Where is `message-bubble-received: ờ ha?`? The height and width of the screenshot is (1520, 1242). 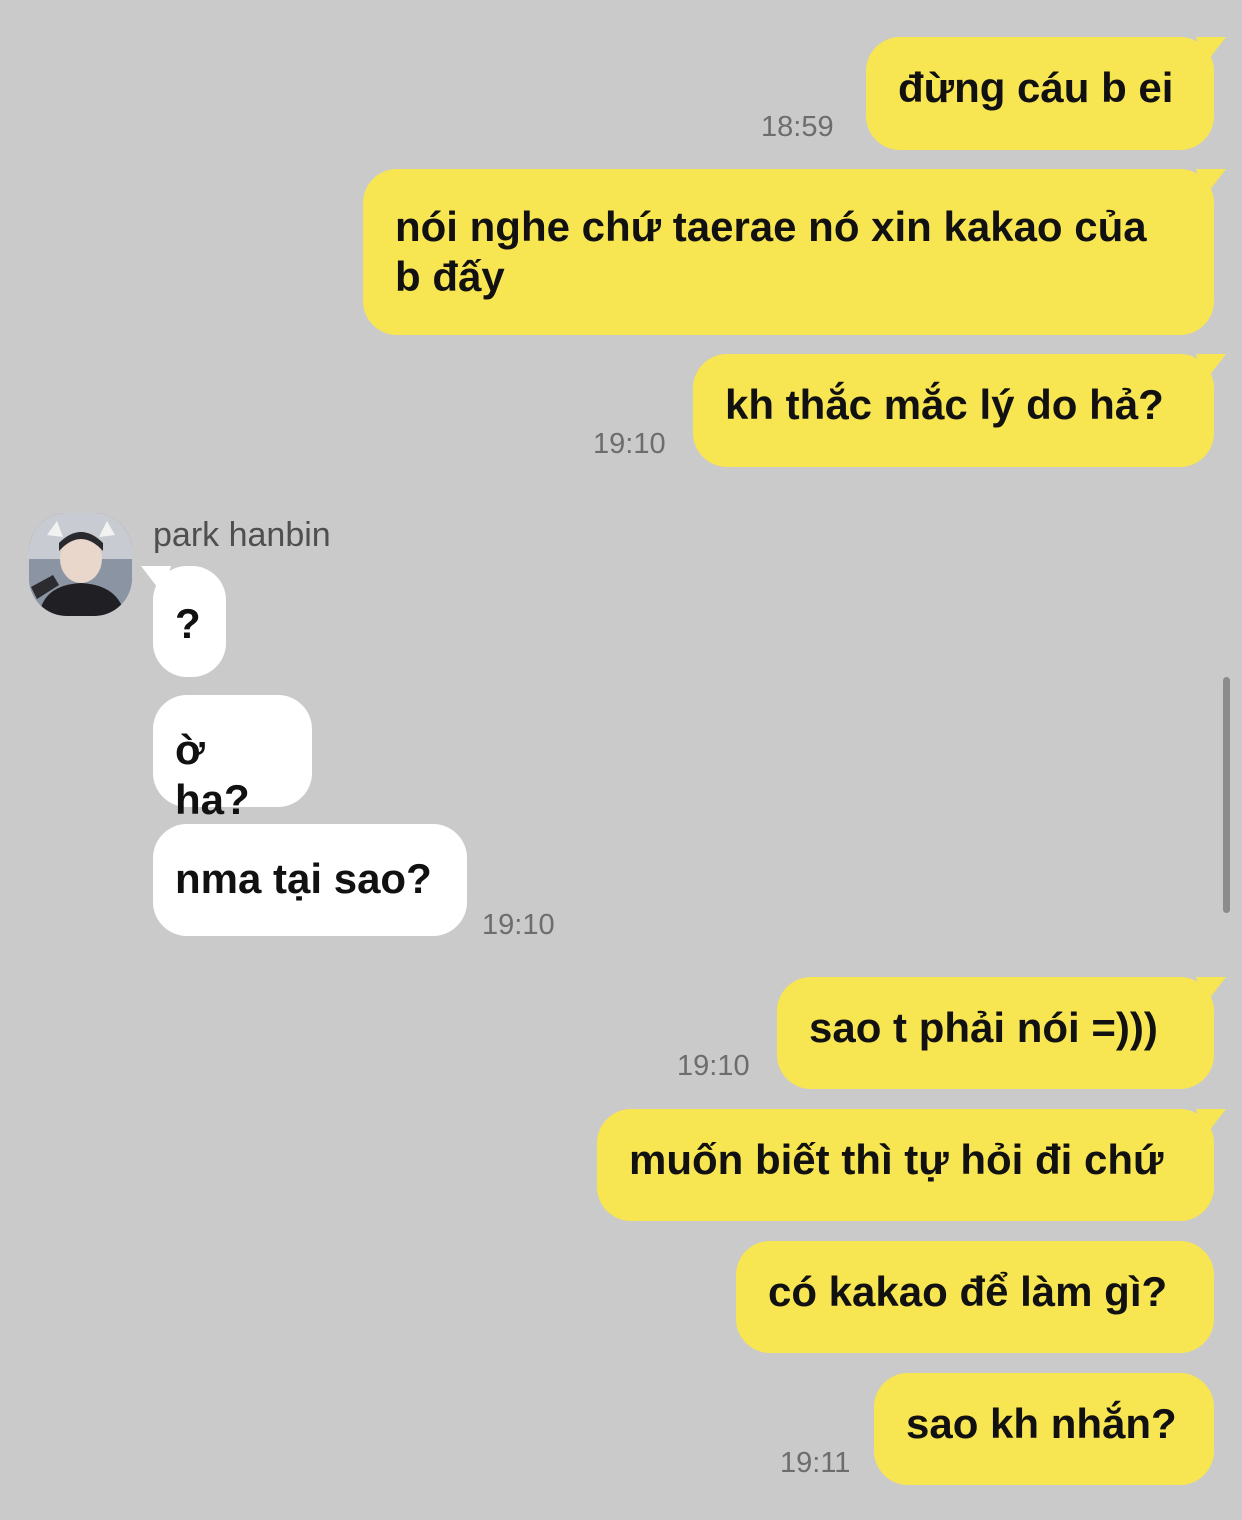 message-bubble-received: ờ ha? is located at coordinates (232, 759).